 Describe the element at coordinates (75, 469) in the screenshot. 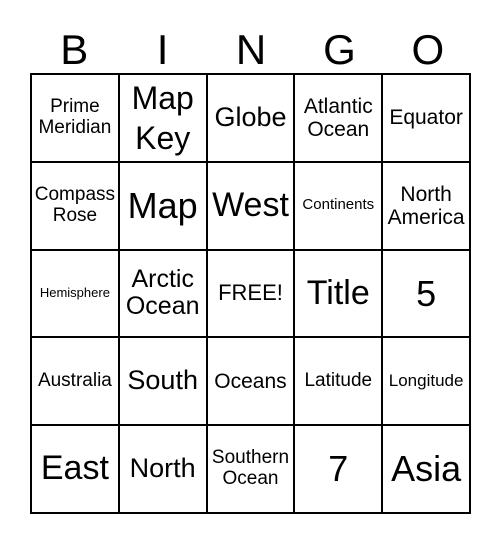

I see `bingo-cell: East` at that location.